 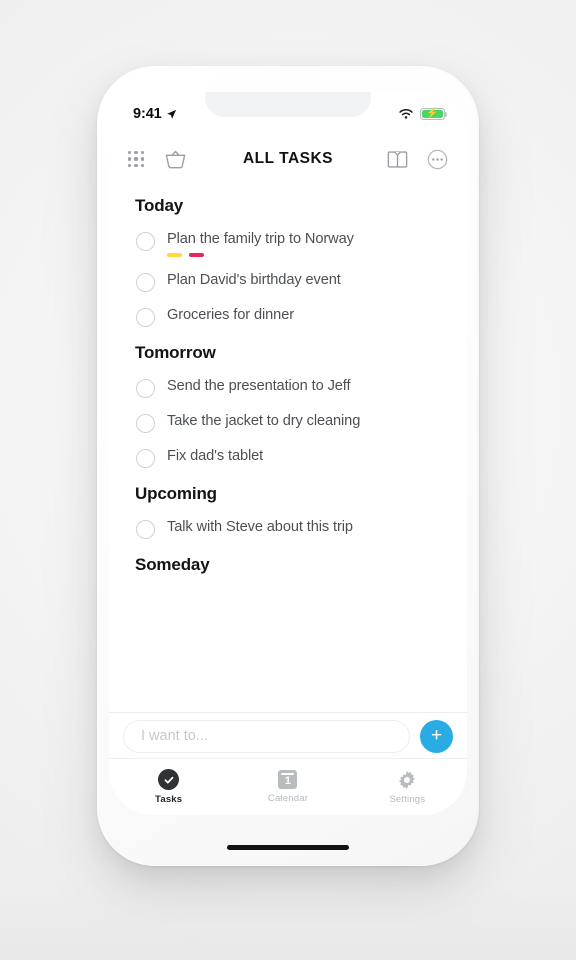 I want to click on task-label: Plan the family trip to Norway, so click(x=260, y=239).